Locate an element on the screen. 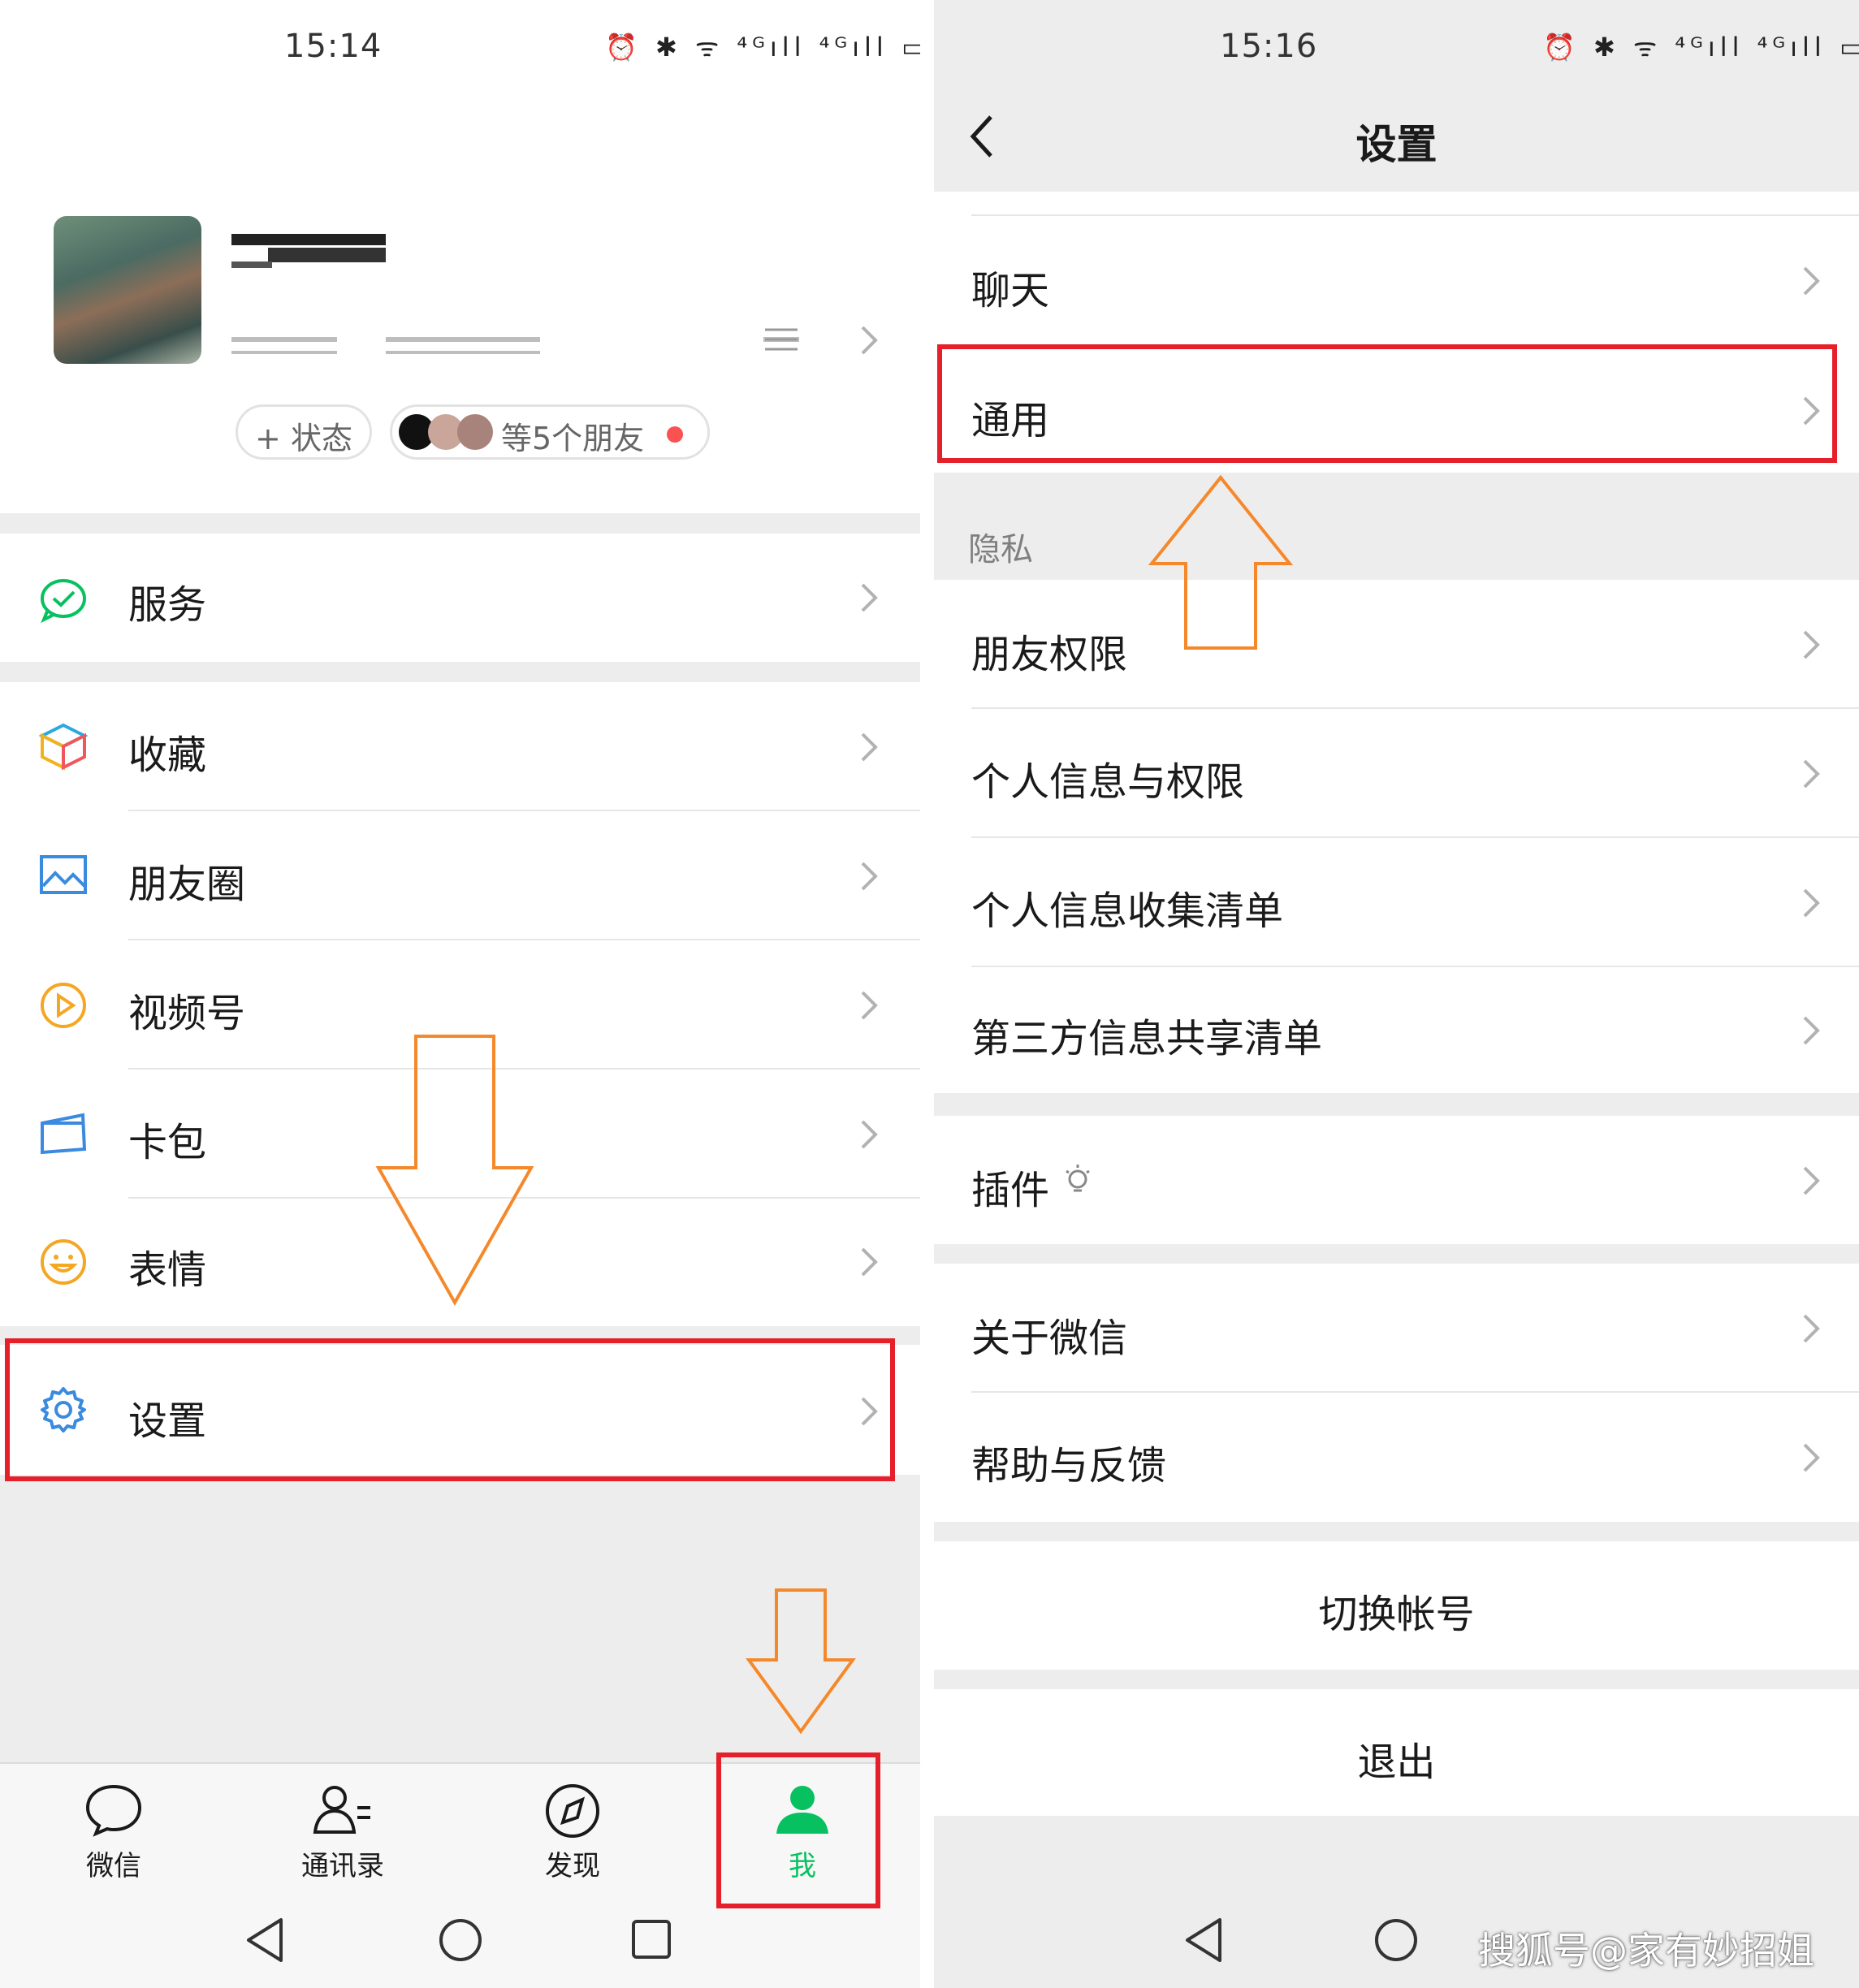 The height and width of the screenshot is (1988, 1859). personal-info-list-label: 个人信息收集清单 is located at coordinates (1127, 911).